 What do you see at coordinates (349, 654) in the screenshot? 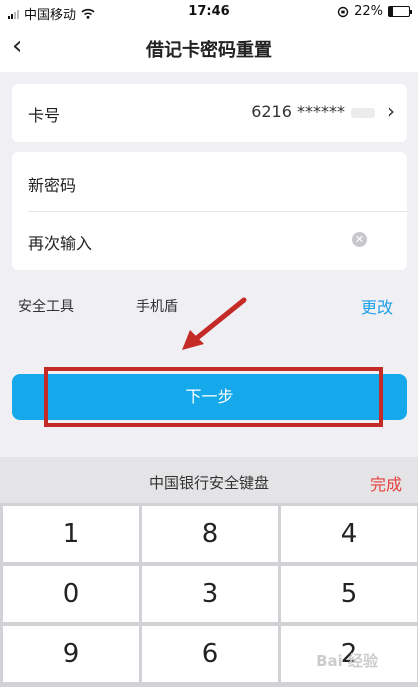
I see `key-2: 2` at bounding box center [349, 654].